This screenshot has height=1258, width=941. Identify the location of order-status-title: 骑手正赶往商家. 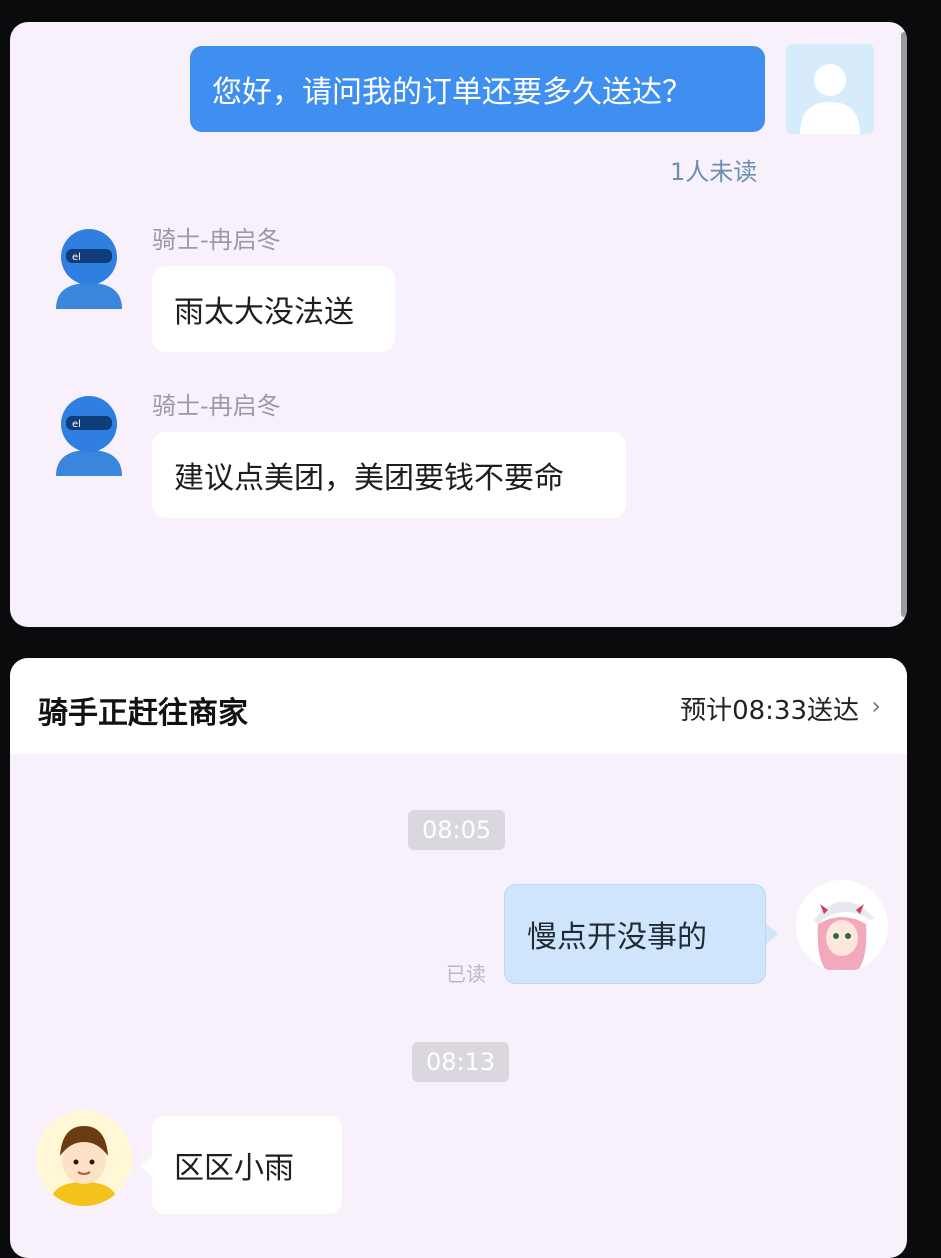
(143, 713).